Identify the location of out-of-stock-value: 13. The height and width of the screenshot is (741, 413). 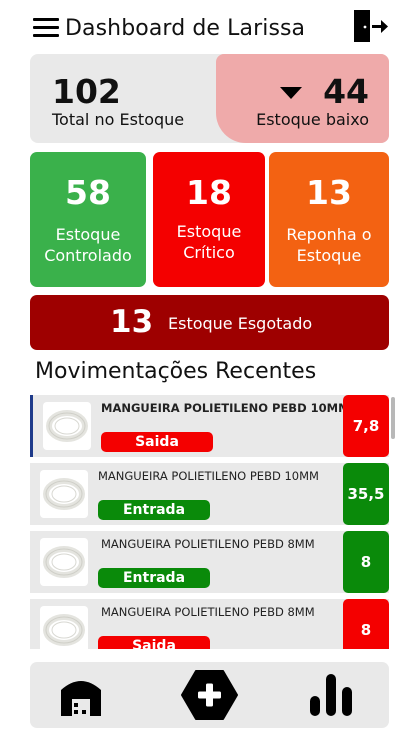
(132, 322).